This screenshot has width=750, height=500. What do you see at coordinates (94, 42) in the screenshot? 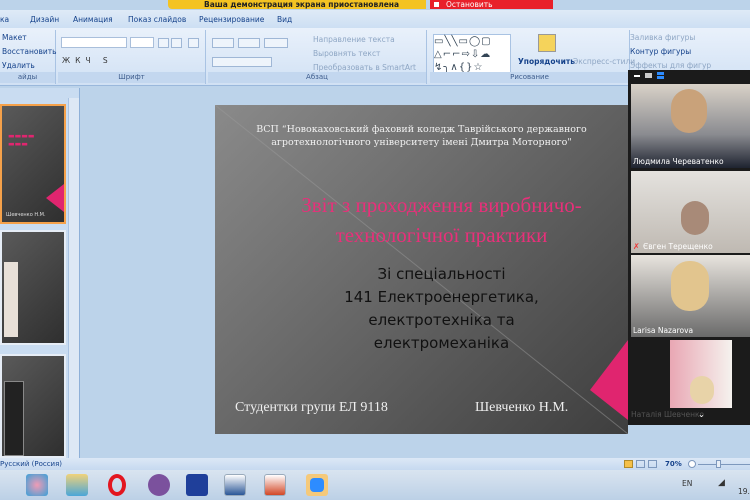
I see `font-family-select` at bounding box center [94, 42].